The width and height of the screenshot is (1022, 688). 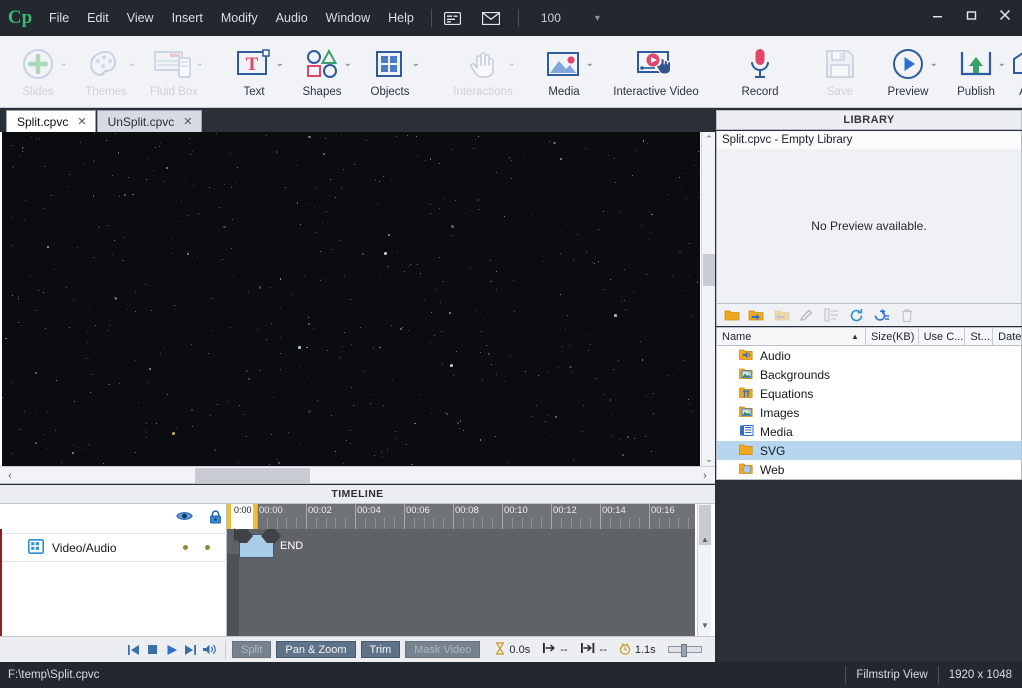 What do you see at coordinates (869, 374) in the screenshot?
I see `list-item: Backgrounds` at bounding box center [869, 374].